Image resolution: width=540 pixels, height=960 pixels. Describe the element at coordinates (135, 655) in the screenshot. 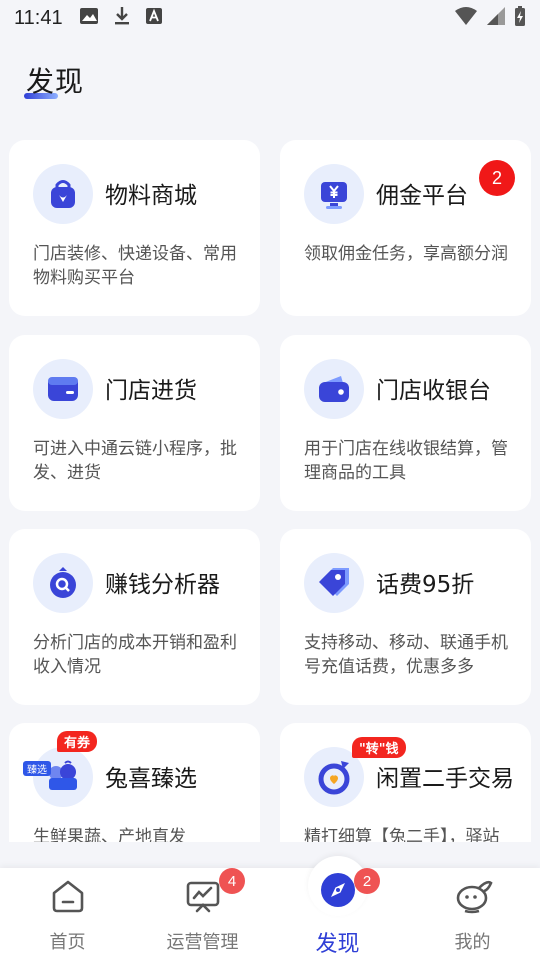

I see `card-desc: 分析门店的成本开销和盈利收入情况` at that location.